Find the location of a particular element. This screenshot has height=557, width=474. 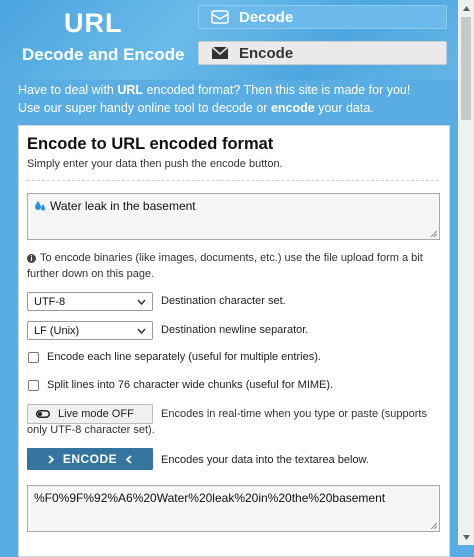

nav-encode-tab: Encode is located at coordinates (322, 53).